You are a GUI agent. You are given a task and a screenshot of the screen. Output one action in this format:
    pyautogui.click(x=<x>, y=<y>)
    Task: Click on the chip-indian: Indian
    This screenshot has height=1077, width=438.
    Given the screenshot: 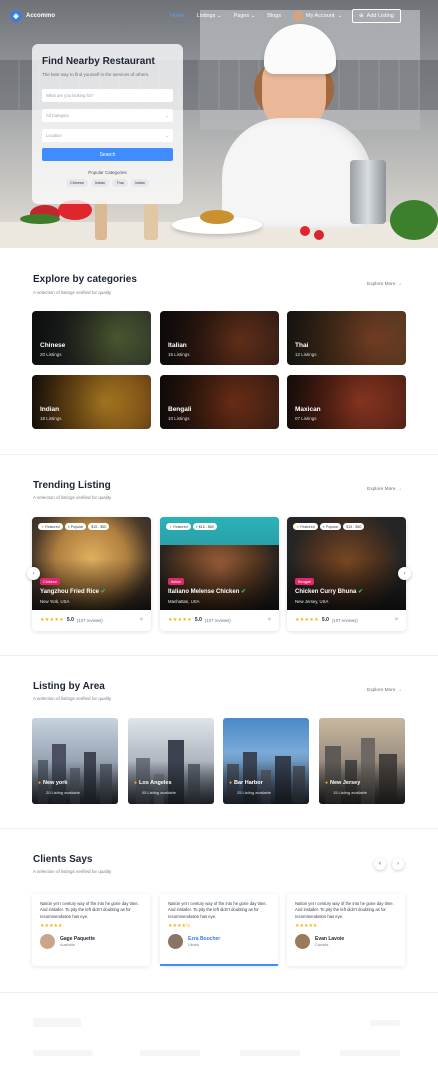 What is the action you would take?
    pyautogui.click(x=100, y=183)
    